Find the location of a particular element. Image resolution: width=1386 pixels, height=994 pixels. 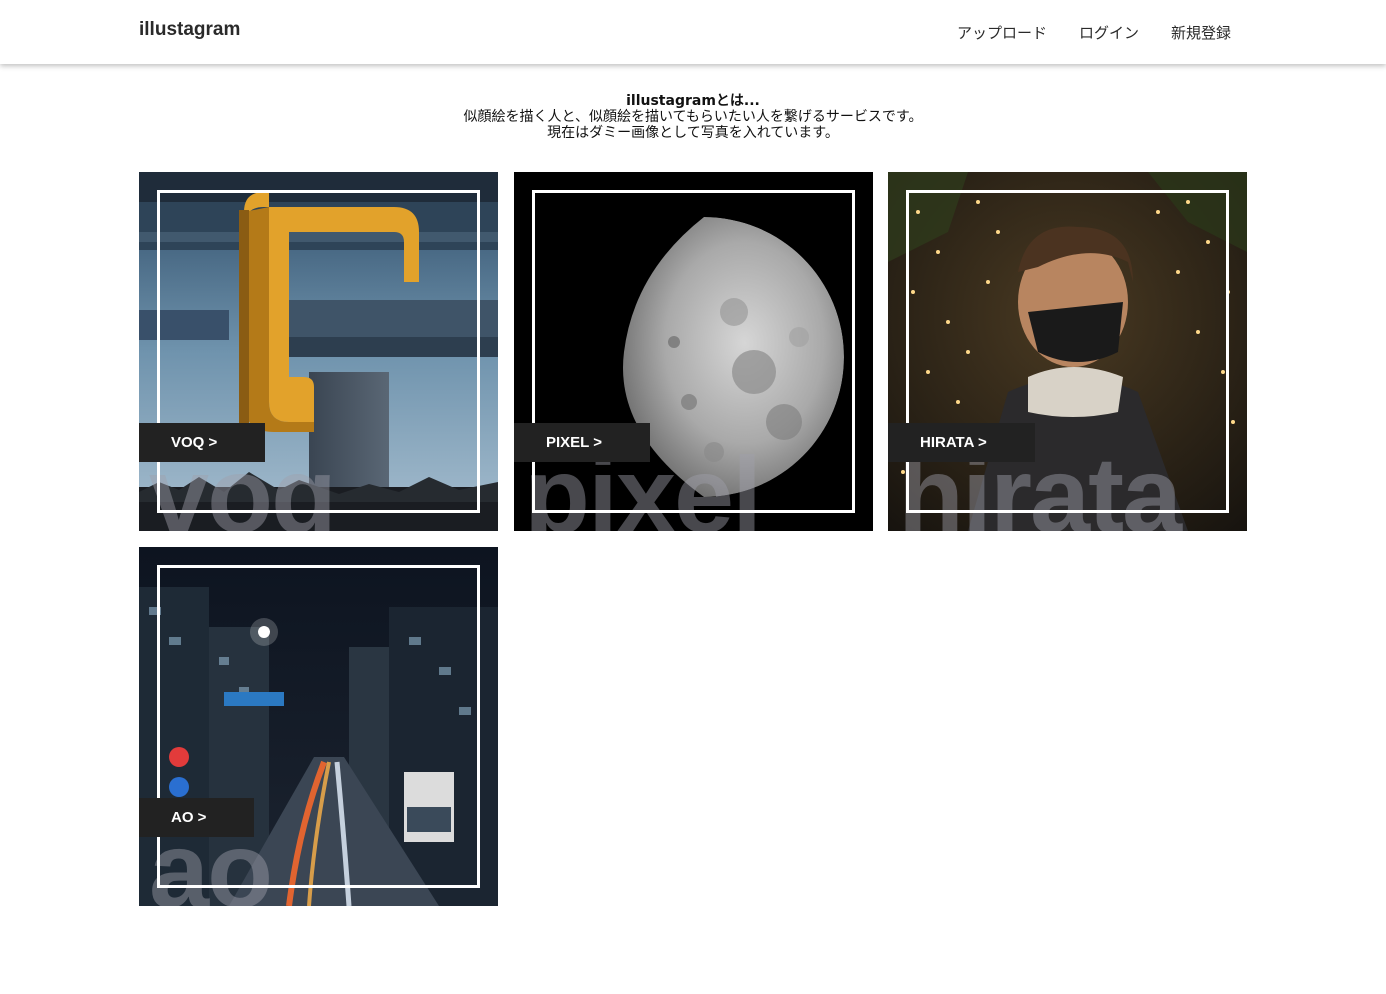

artist-card-ao: ao AO > is located at coordinates (318, 726).